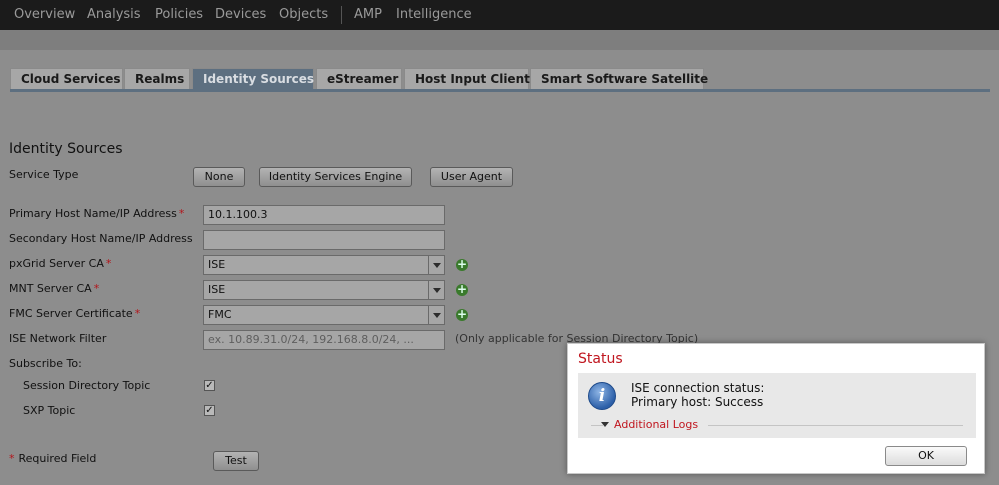  Describe the element at coordinates (462, 264) in the screenshot. I see `add-pxgrid-ca-icon: +` at that location.